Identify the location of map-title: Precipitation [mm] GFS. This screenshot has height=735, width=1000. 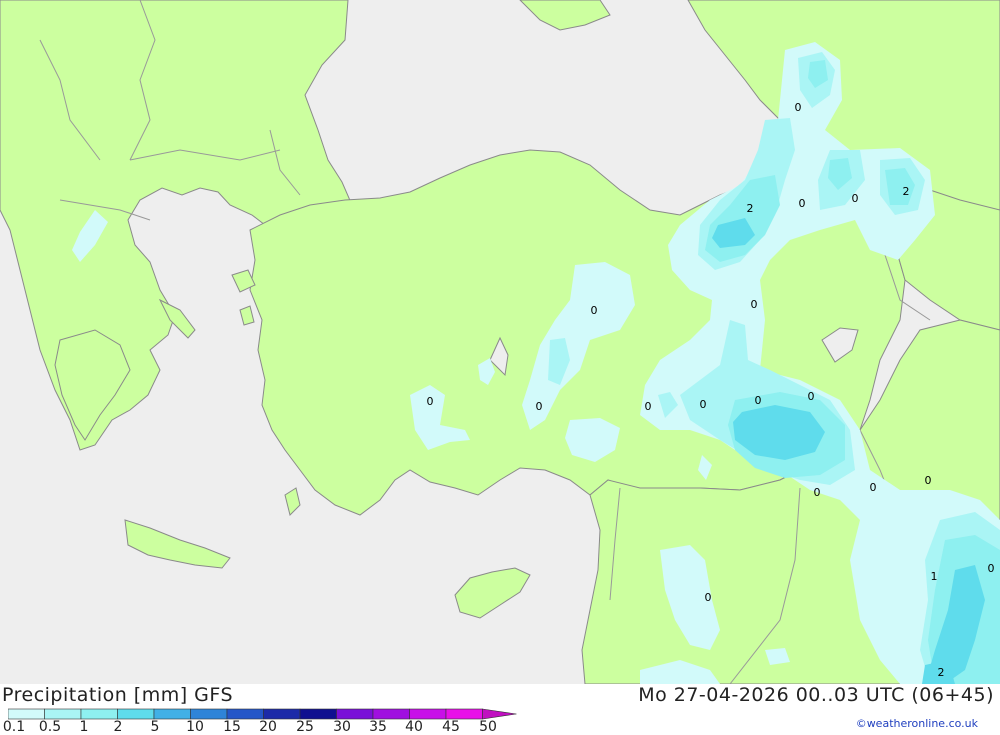
(118, 695).